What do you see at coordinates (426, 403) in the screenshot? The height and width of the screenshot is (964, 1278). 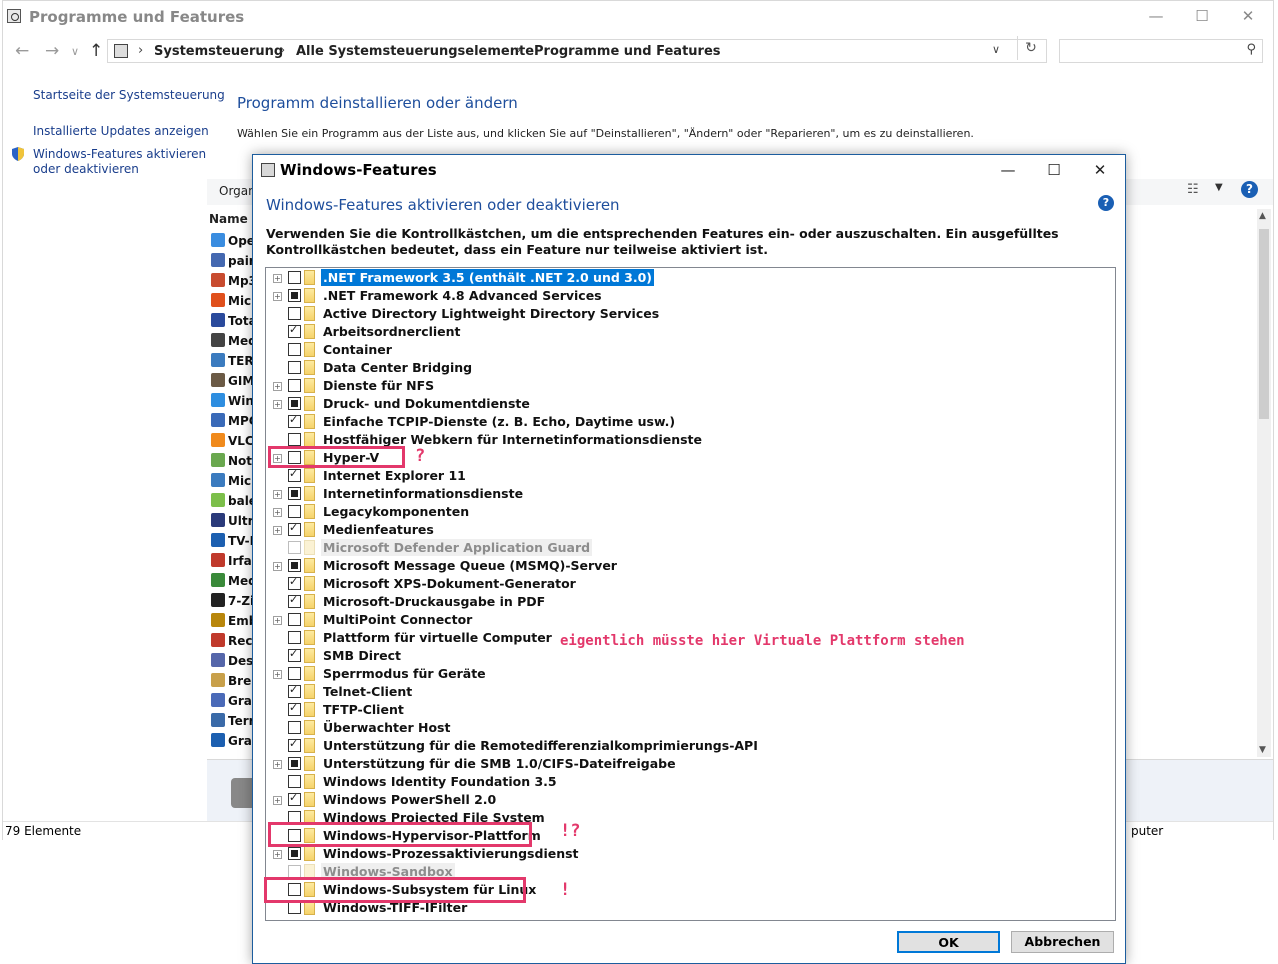 I see `feature-label: Druck- und Dokumentdienste` at bounding box center [426, 403].